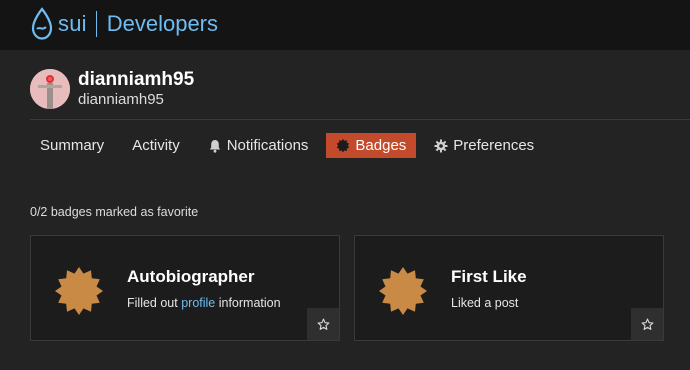 This screenshot has width=690, height=370. I want to click on profile-divider, so click(360, 119).